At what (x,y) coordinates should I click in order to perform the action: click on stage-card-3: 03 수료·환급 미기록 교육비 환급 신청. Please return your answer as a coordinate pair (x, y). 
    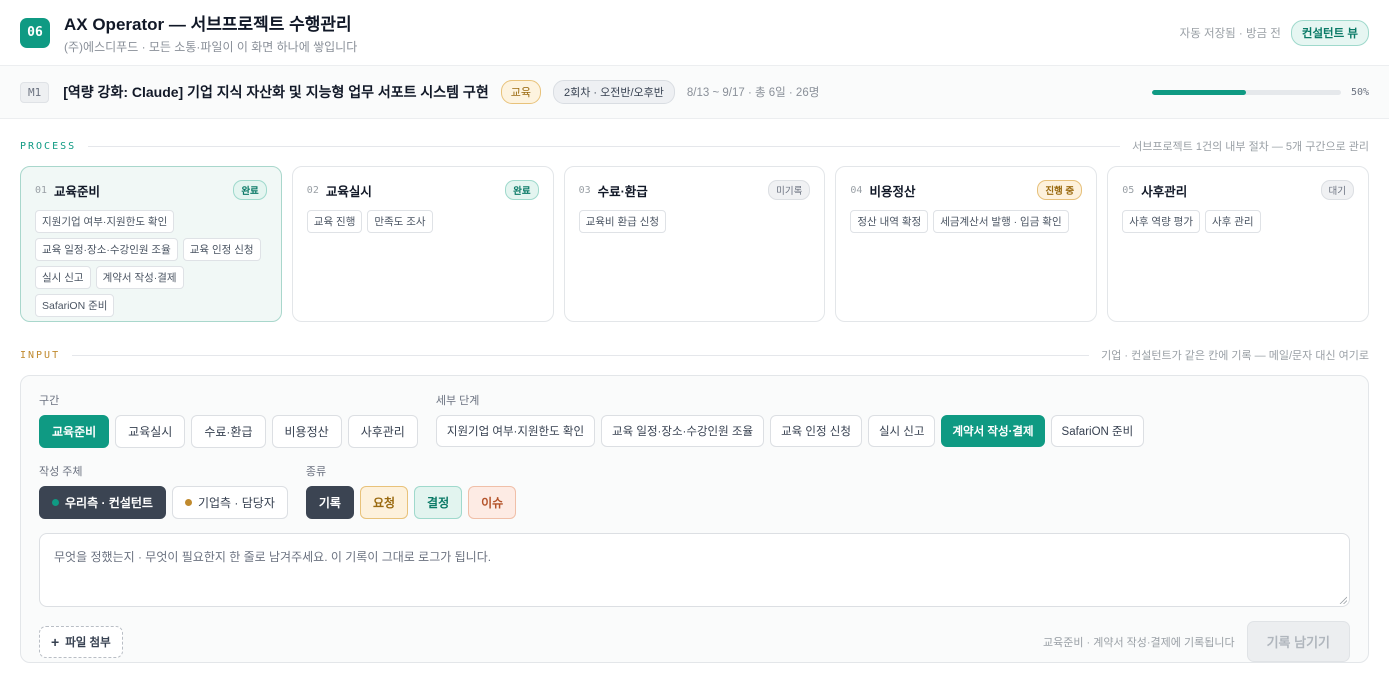
    Looking at the image, I should click on (694, 244).